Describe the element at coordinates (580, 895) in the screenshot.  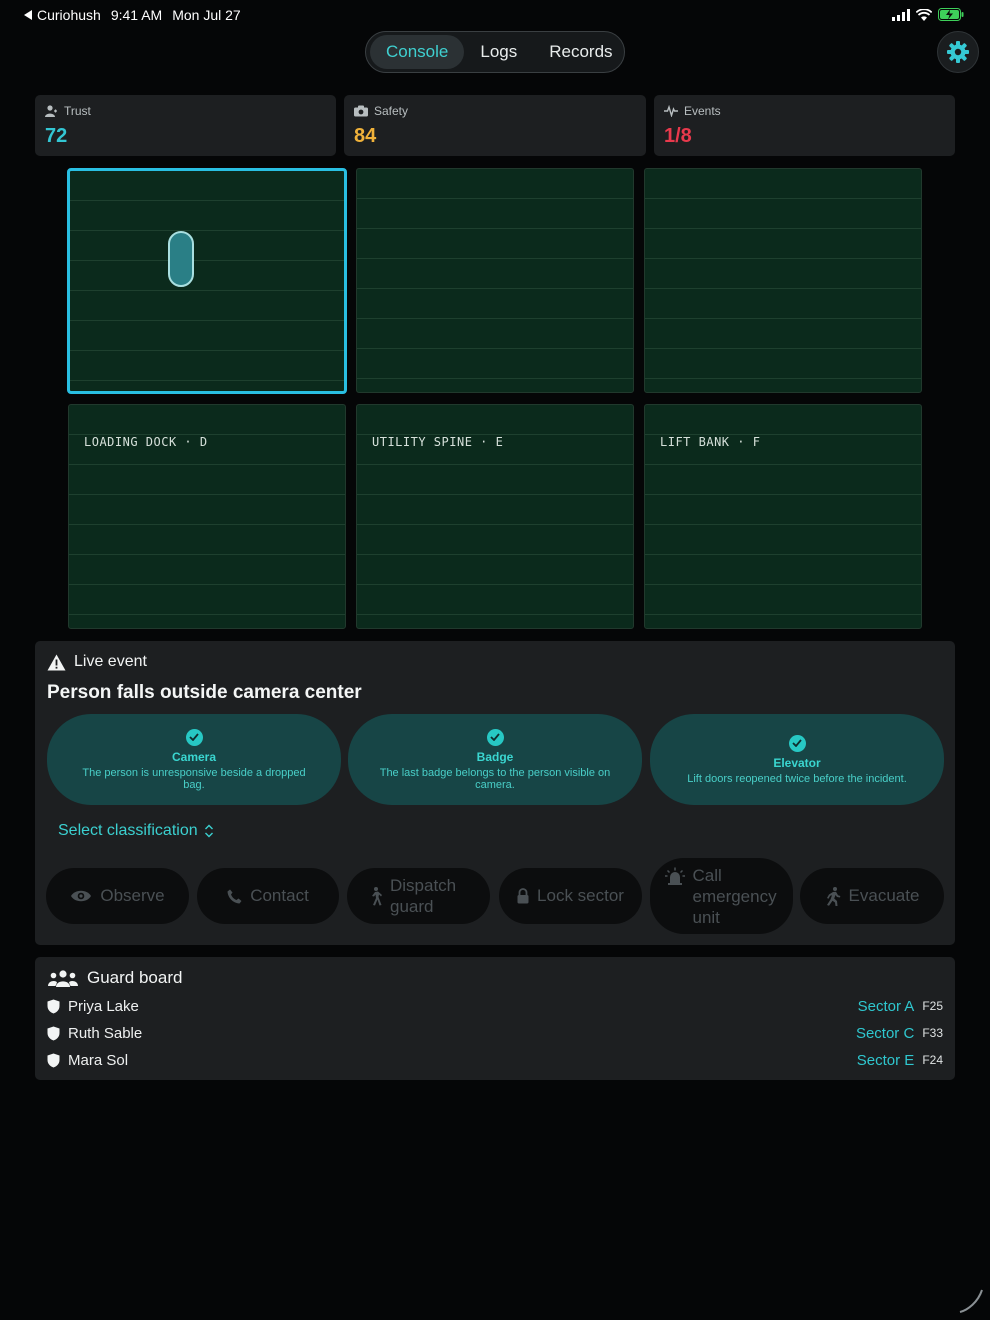
I see `action-label: Lock sector` at that location.